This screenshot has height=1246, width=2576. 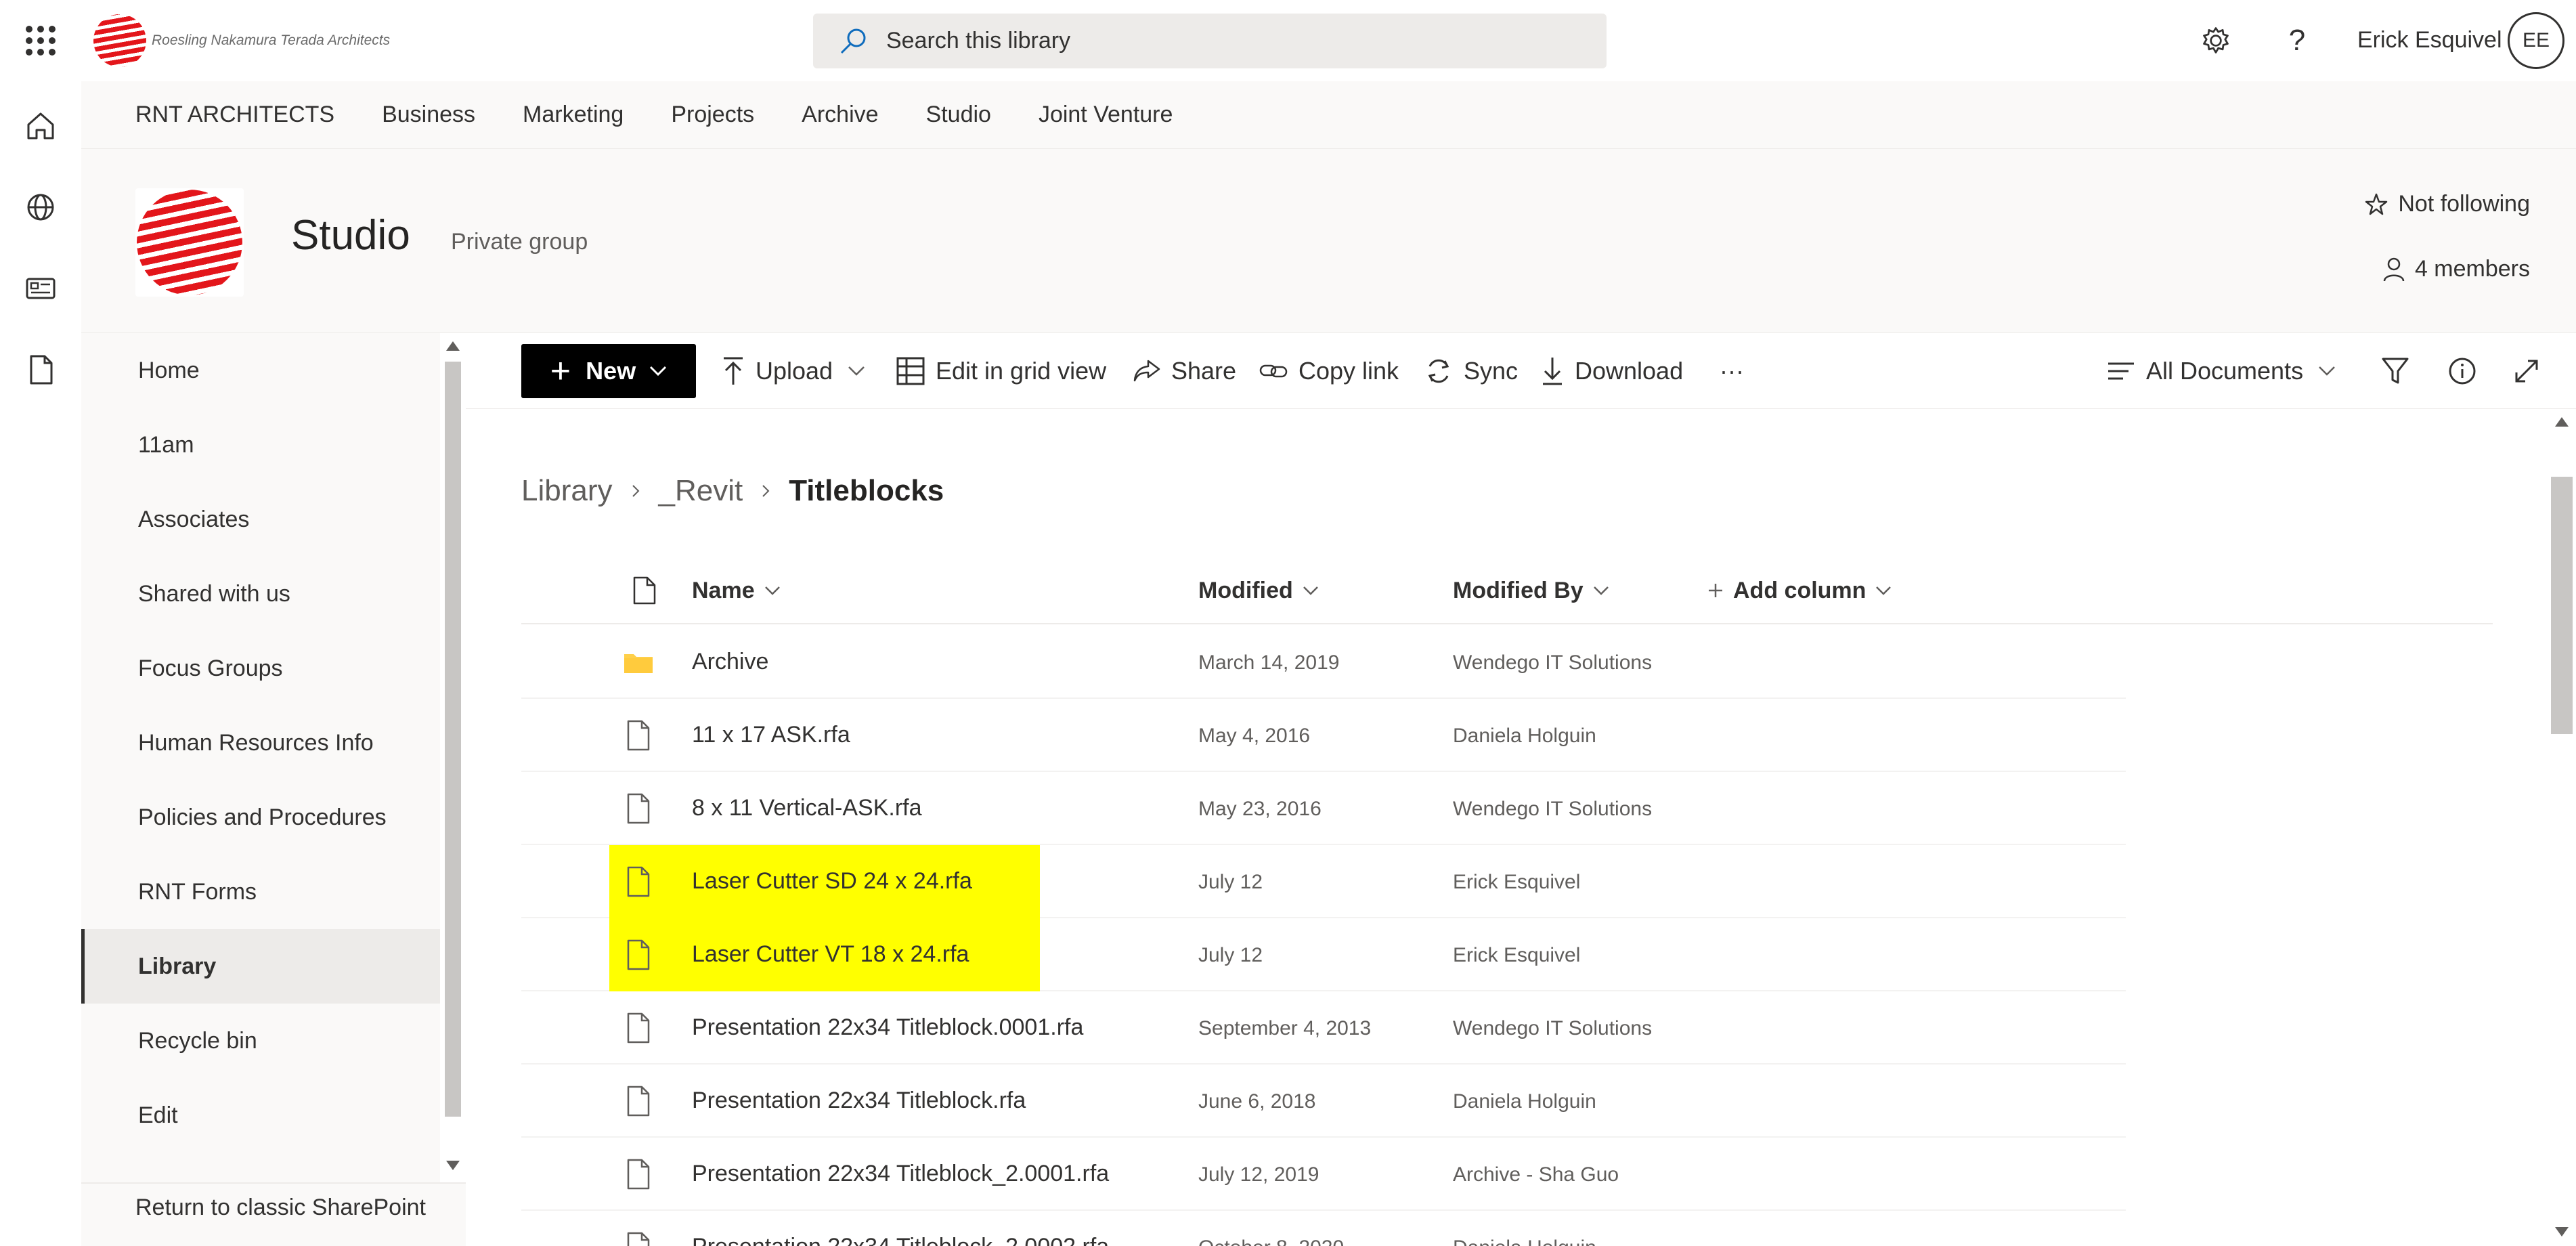 I want to click on modified-column-label: Modified, so click(x=1245, y=590).